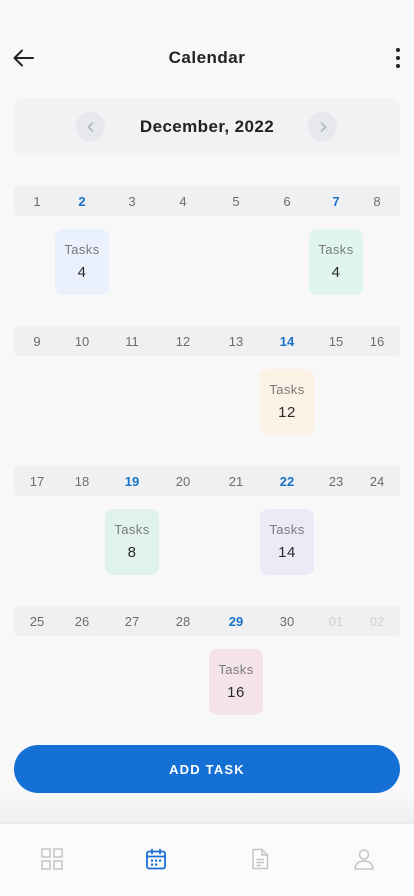 The image size is (414, 896). I want to click on day-cell: 22, so click(287, 481).